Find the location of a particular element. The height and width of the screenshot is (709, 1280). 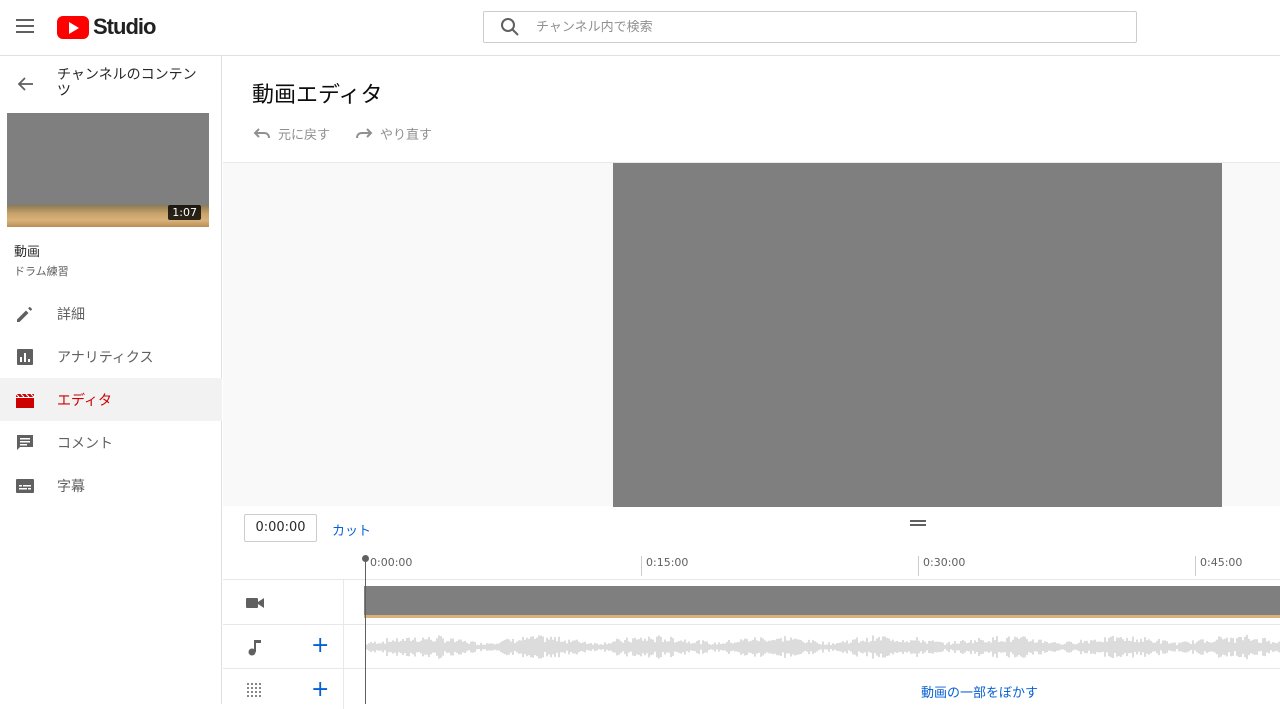

timeline-ruler: 0:00:00 0:15:00 0:30:00 0:45:00 is located at coordinates (751, 566).